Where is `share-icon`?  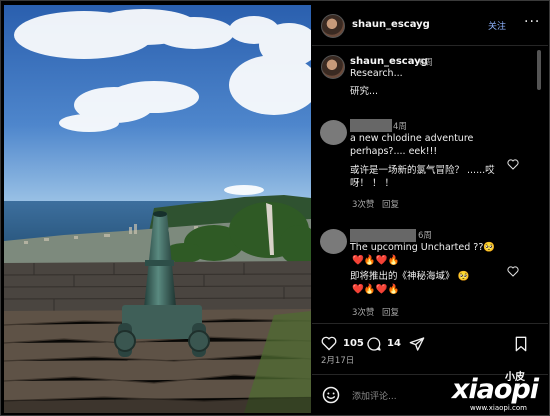 share-icon is located at coordinates (417, 344).